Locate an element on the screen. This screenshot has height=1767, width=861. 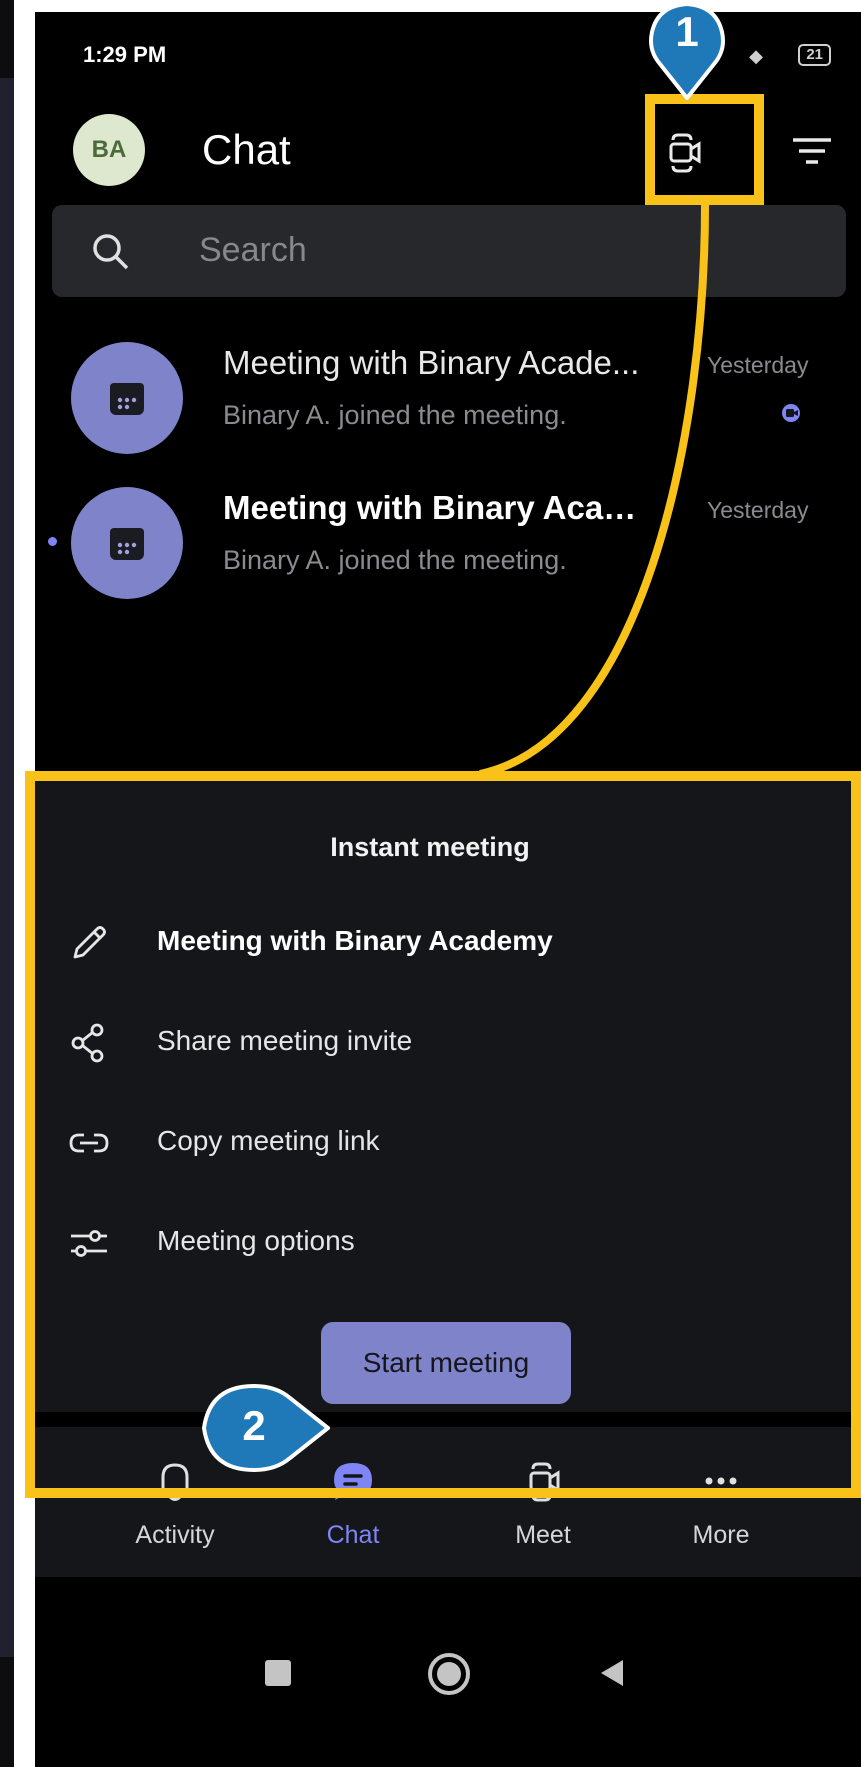
nav-label: Meet is located at coordinates (543, 1535).